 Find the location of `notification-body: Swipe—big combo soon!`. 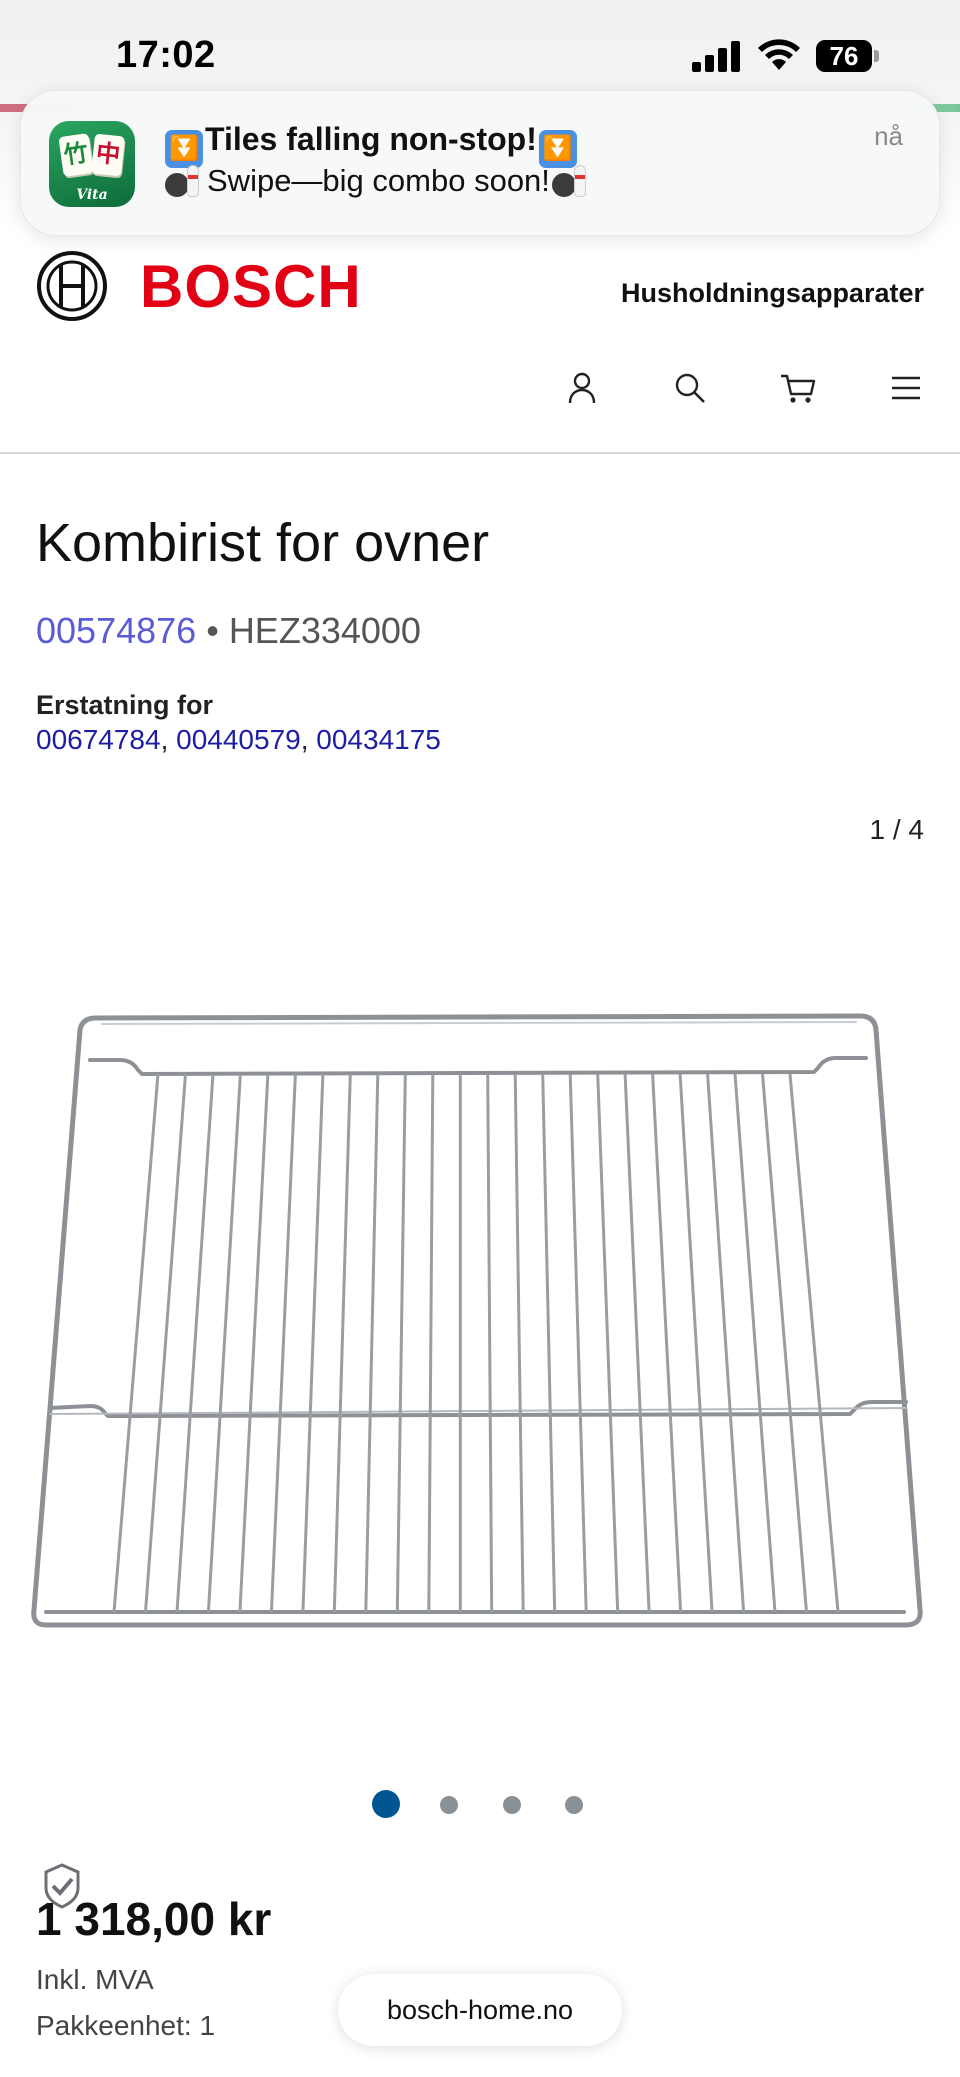

notification-body: Swipe—big combo soon! is located at coordinates (378, 180).